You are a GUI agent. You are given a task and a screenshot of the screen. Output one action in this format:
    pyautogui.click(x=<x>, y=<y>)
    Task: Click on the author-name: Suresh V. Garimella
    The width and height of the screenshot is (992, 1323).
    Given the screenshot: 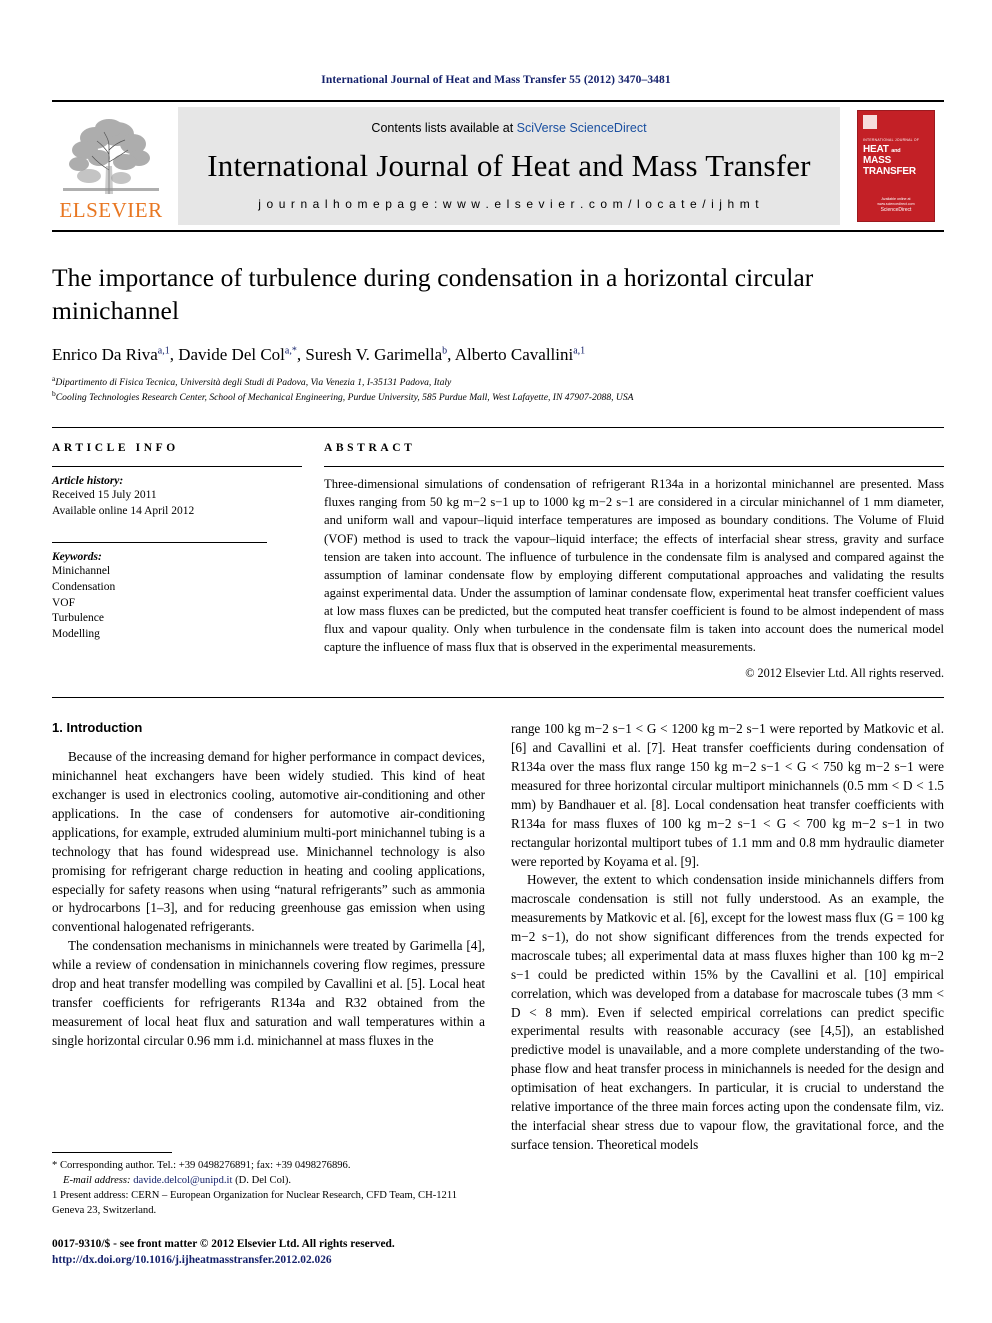 What is the action you would take?
    pyautogui.click(x=374, y=355)
    